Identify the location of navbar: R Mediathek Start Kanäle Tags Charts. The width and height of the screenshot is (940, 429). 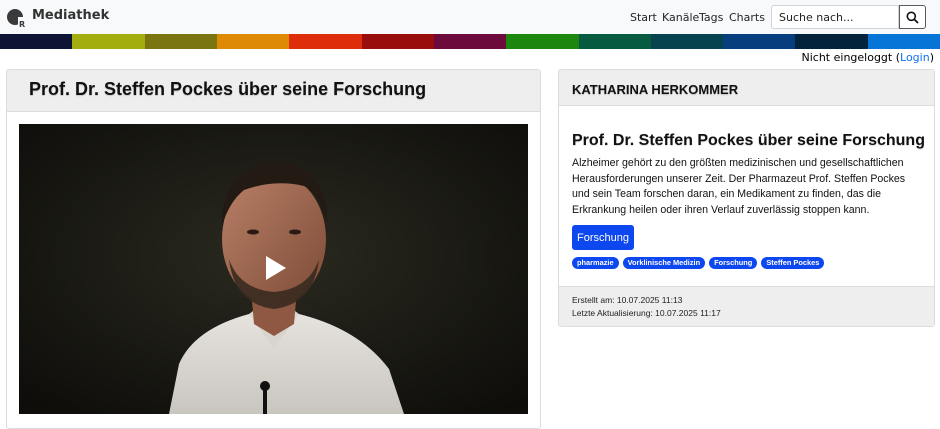
(470, 17).